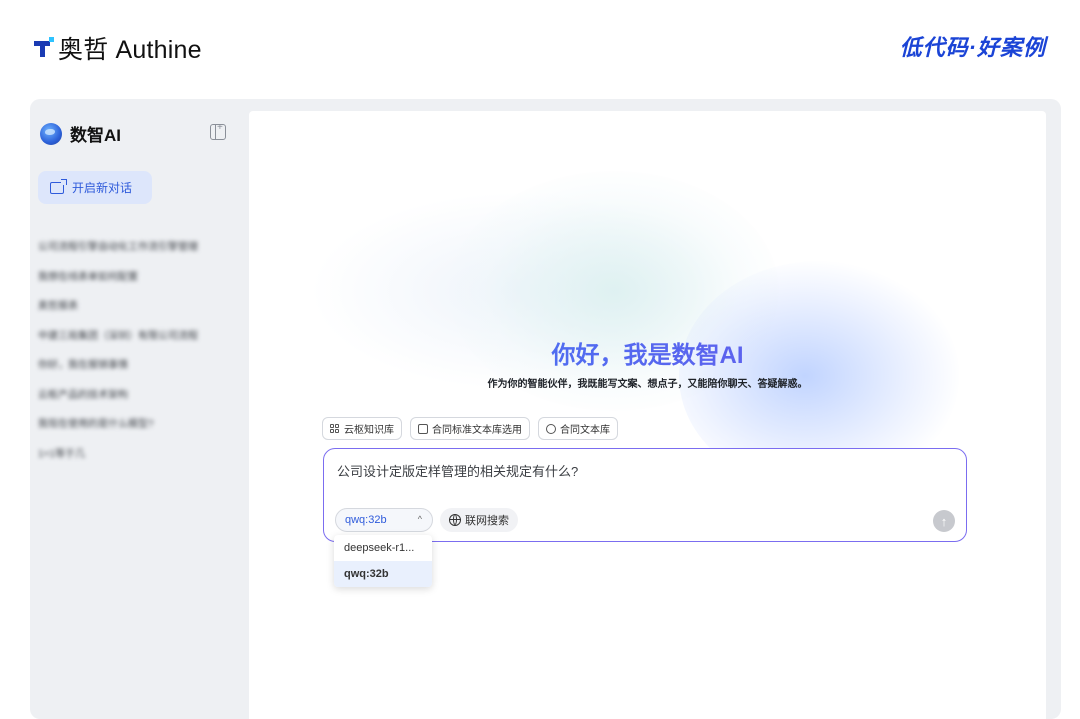 The image size is (1080, 719). I want to click on welcome-subtitle: 作为你的智能伙伴，我既能写文案、想点子，又能陪你聊天、答疑解惑。, so click(647, 384).